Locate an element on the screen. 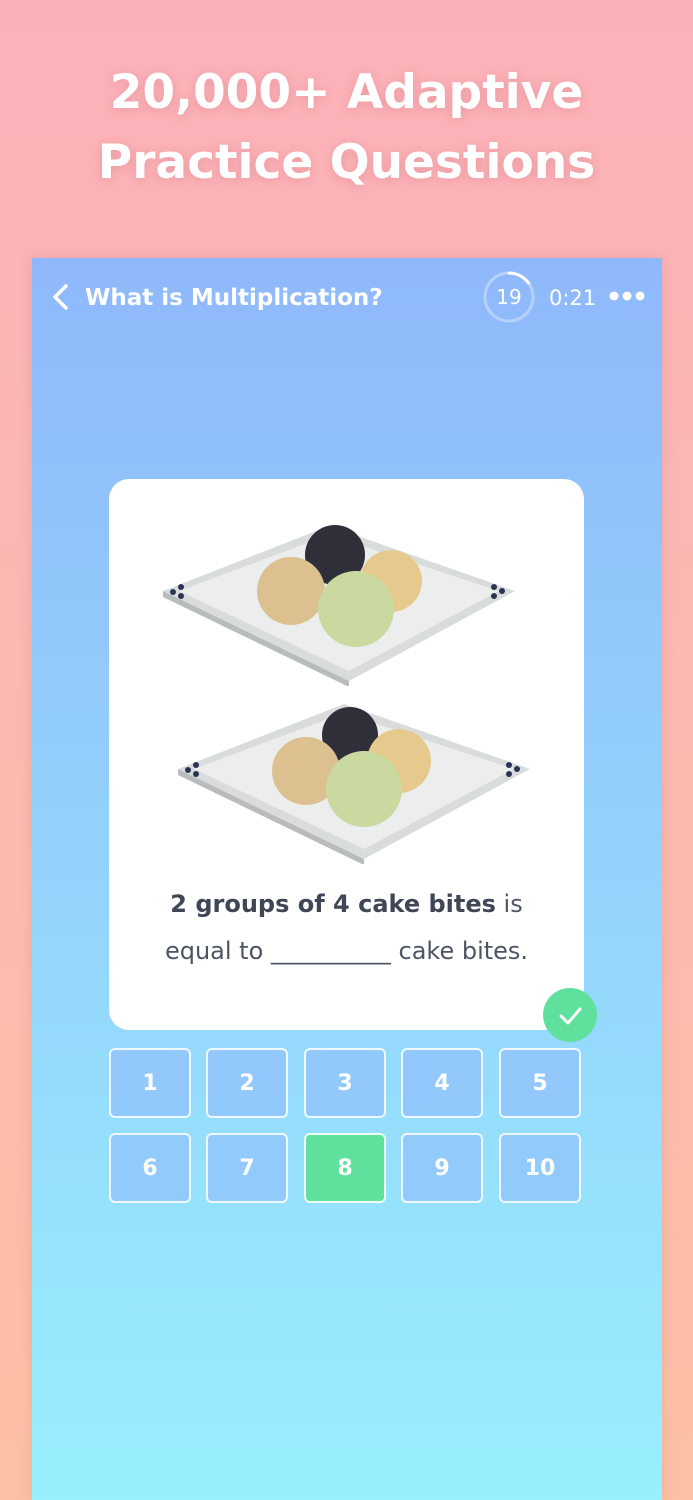 This screenshot has height=1500, width=693. top-bar: What is Multiplication? 19 0:21 is located at coordinates (347, 298).